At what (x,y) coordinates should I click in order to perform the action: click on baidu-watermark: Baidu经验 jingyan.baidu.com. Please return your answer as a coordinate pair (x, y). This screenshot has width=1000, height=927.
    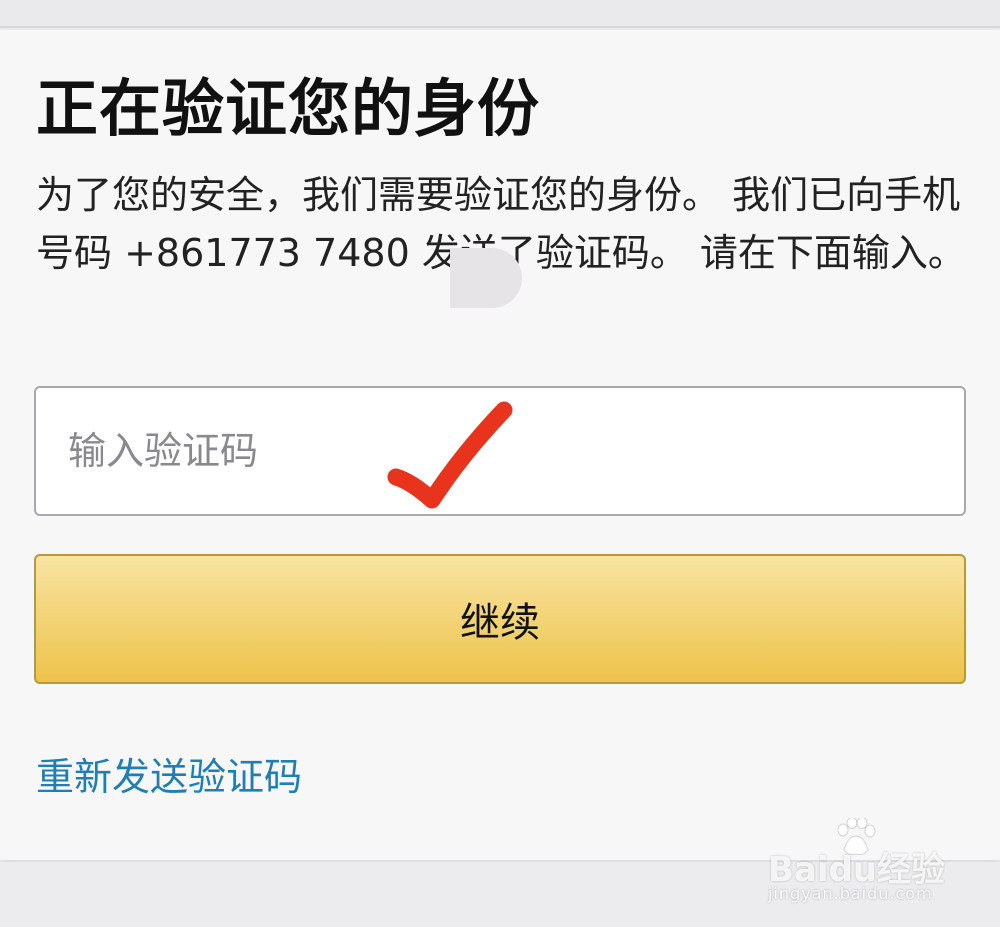
    Looking at the image, I should click on (868, 860).